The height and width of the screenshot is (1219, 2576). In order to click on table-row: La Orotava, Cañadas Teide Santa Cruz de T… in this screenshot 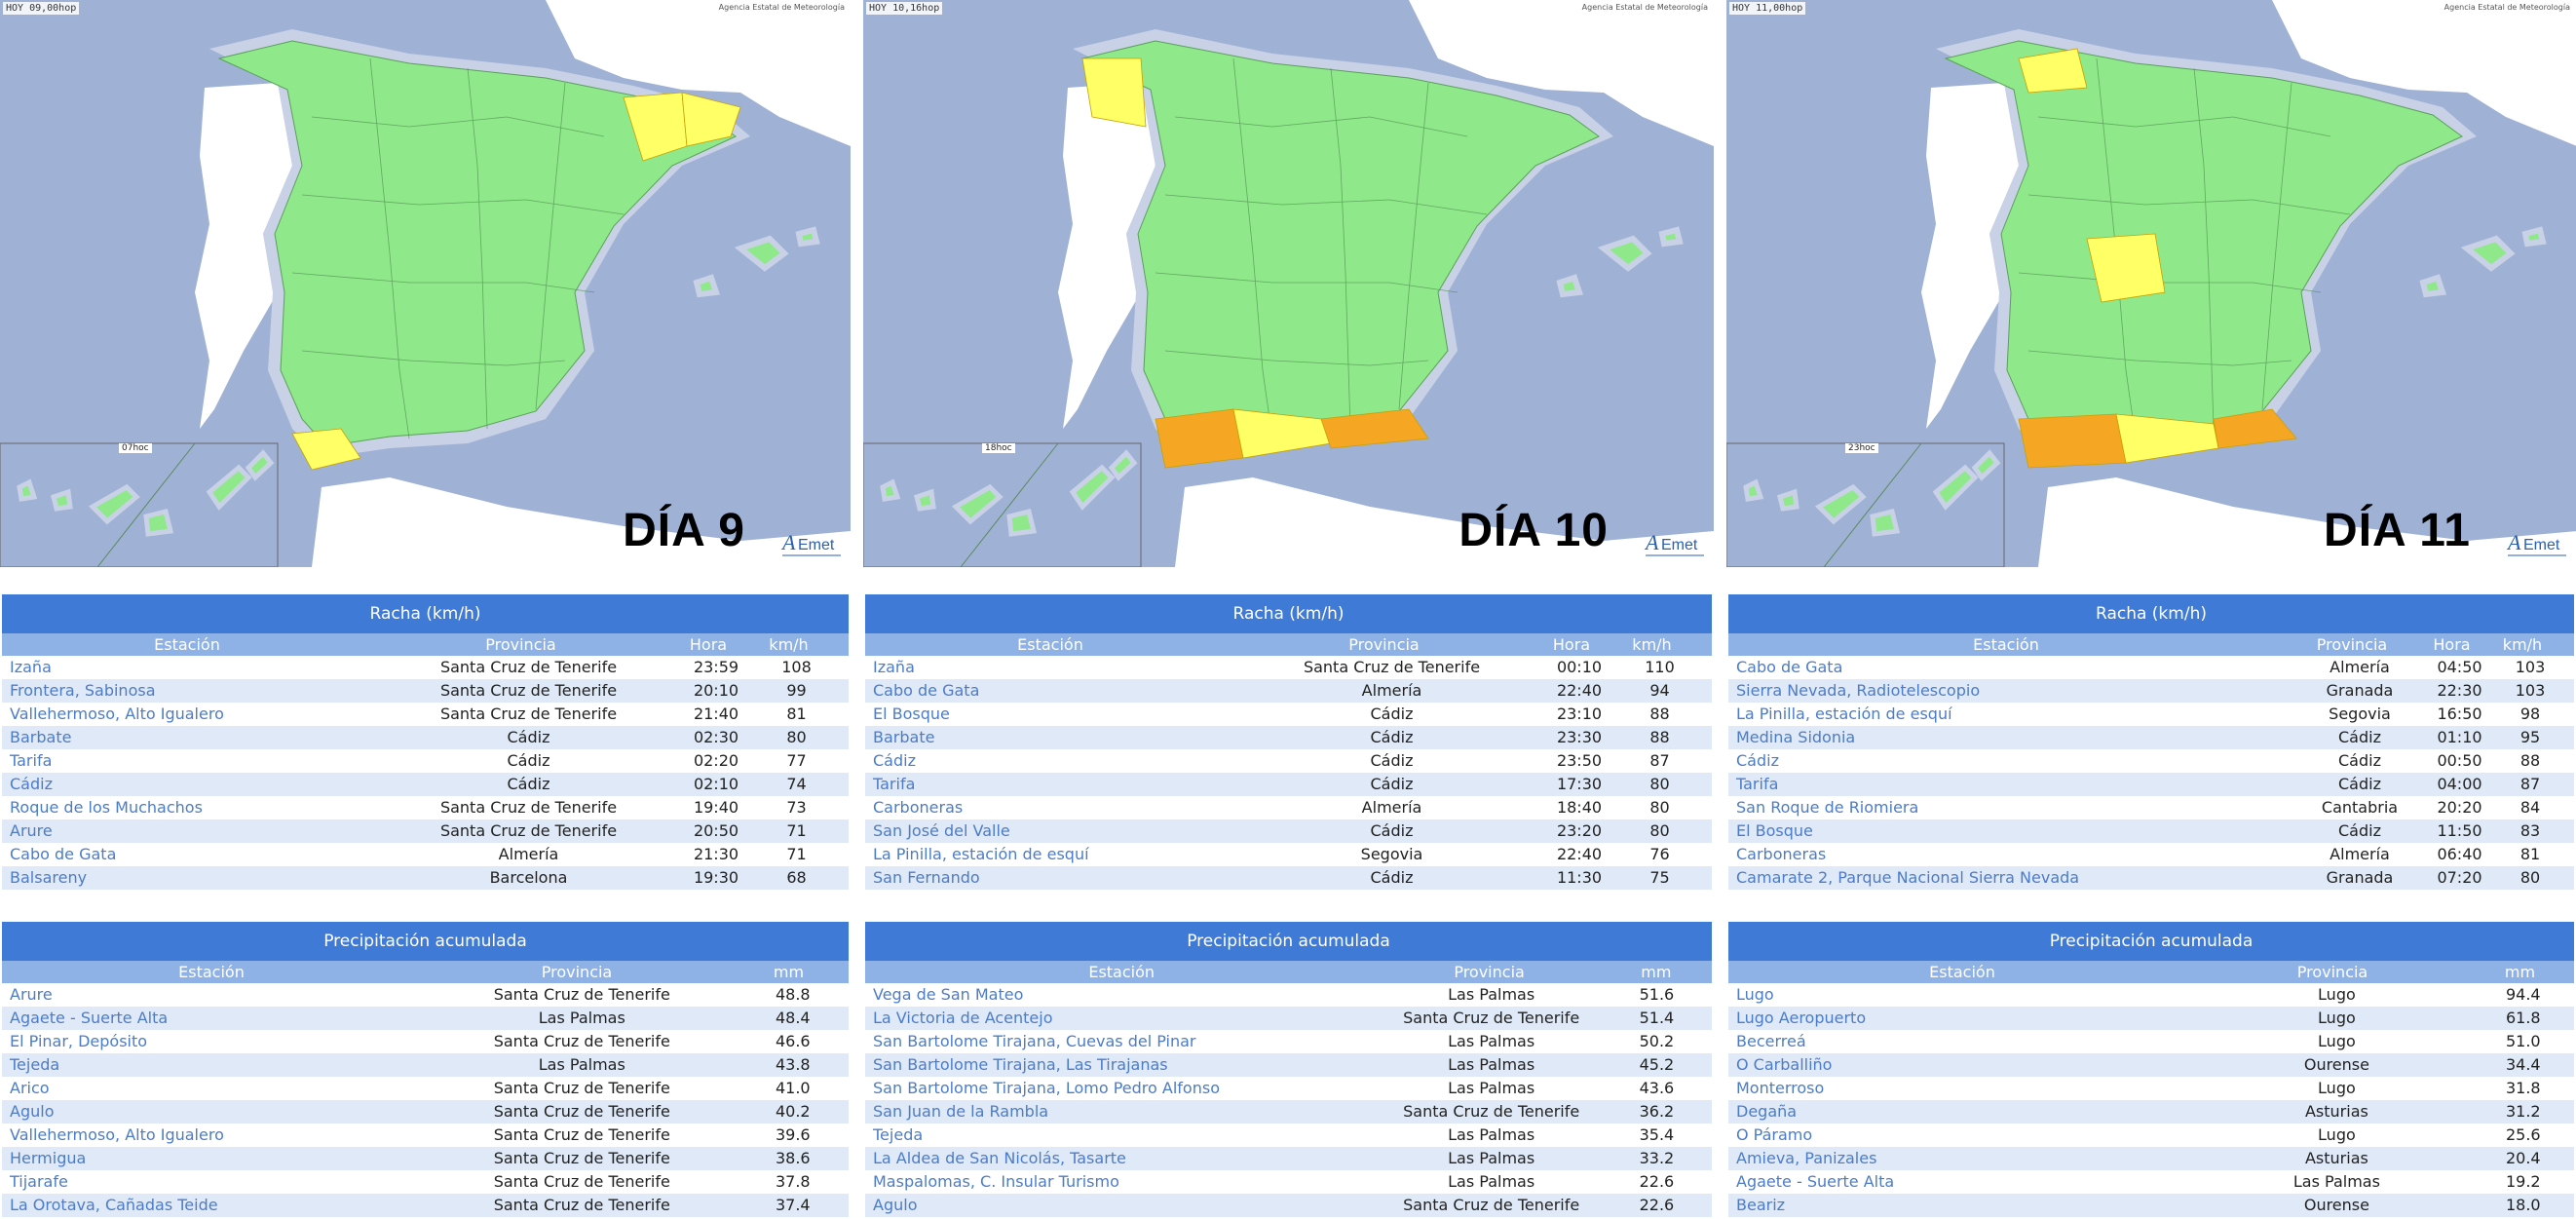, I will do `click(425, 1205)`.